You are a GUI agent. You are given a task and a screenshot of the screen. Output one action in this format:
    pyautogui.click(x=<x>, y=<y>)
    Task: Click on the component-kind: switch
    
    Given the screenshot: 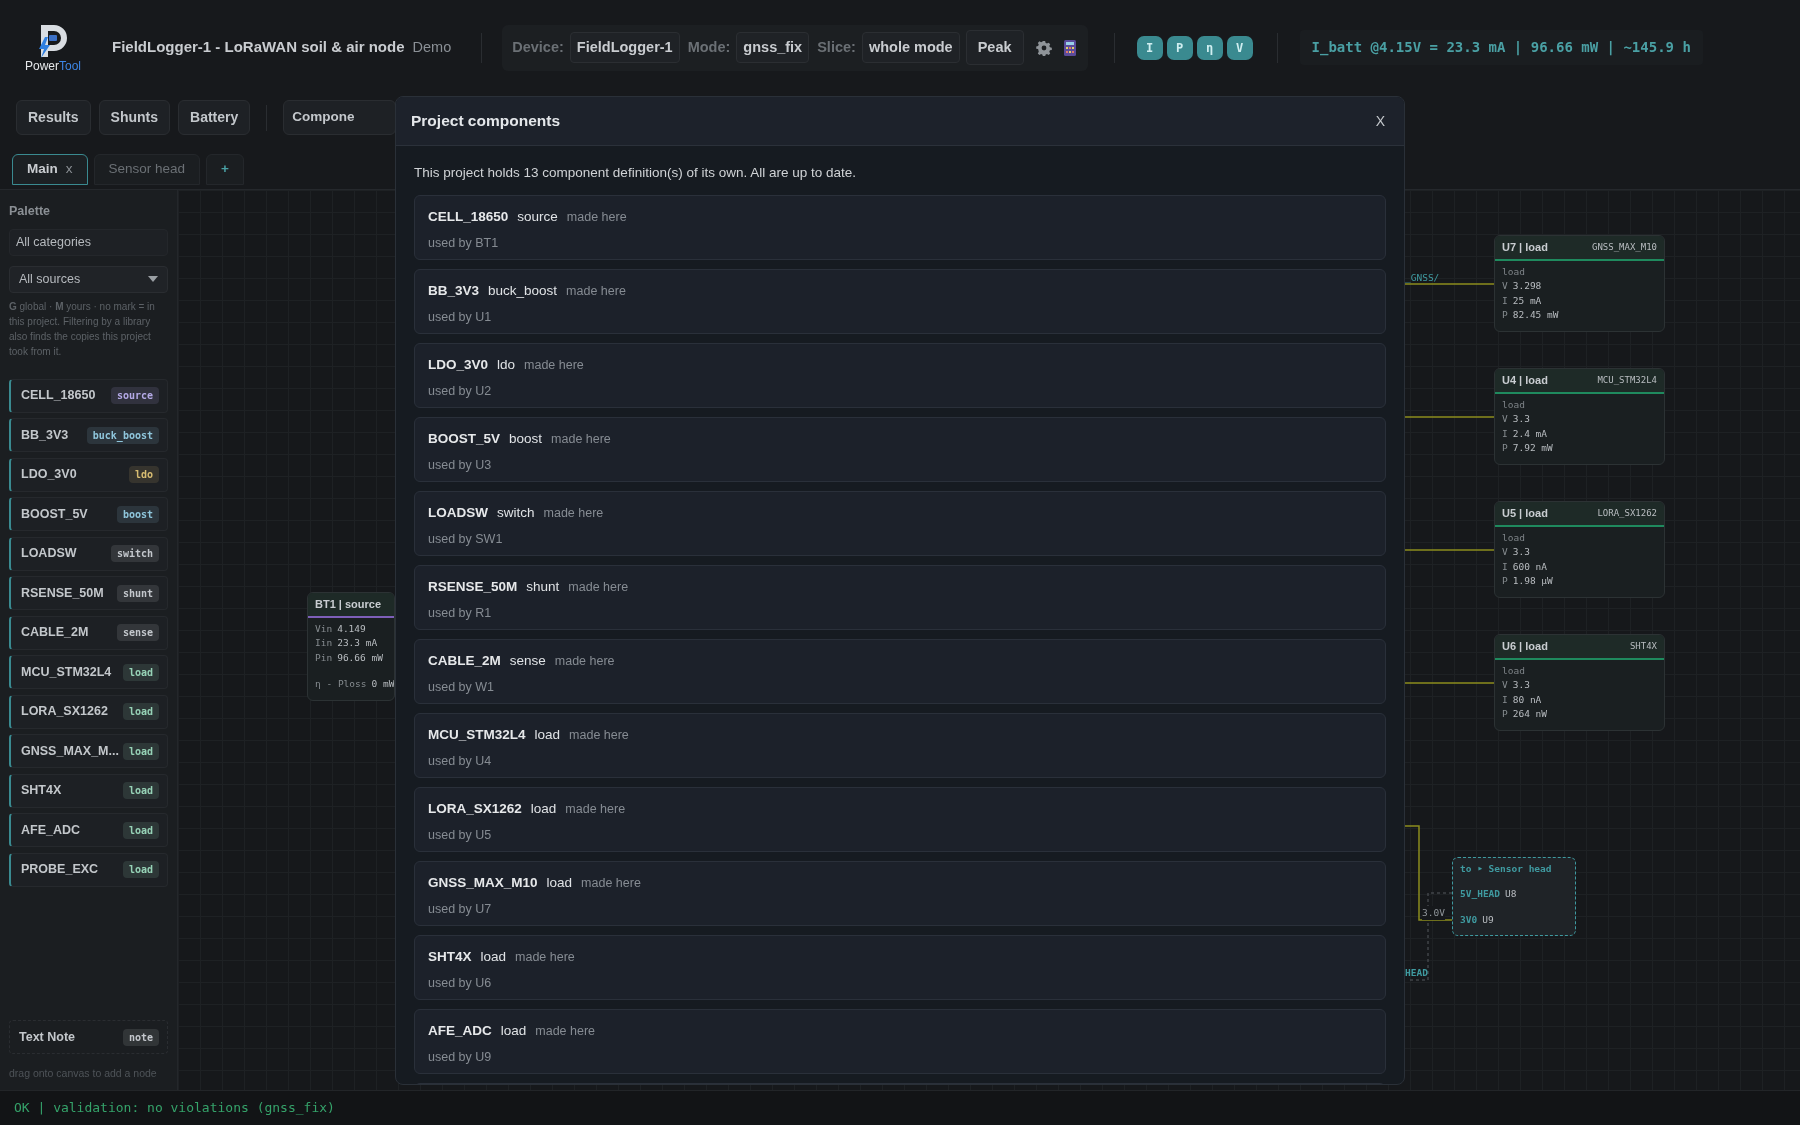 What is the action you would take?
    pyautogui.click(x=516, y=513)
    